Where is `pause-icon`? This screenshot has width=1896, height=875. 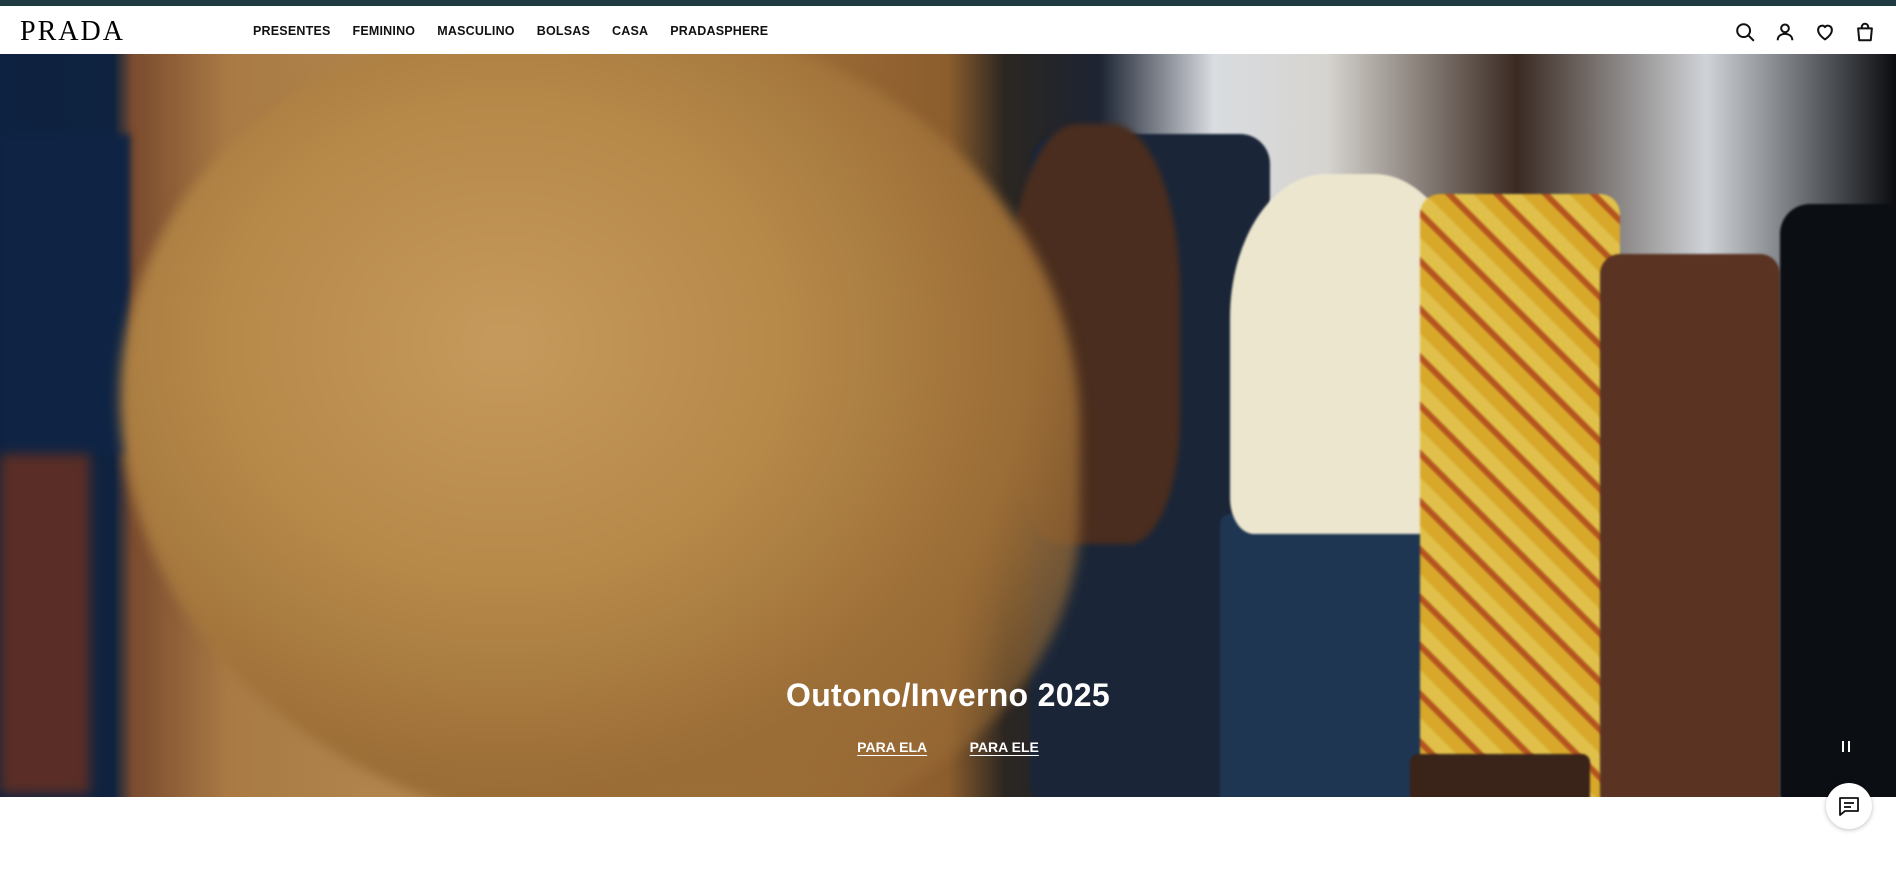 pause-icon is located at coordinates (1849, 748).